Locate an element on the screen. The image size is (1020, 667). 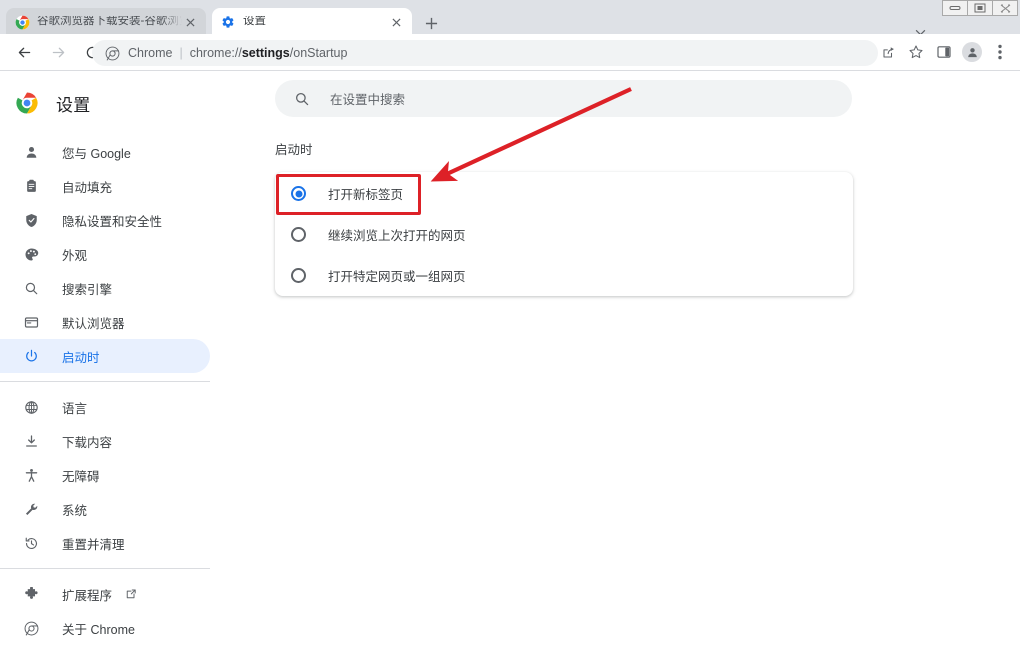
sidebar-item-extensions: 扩展程序 is located at coordinates (105, 594).